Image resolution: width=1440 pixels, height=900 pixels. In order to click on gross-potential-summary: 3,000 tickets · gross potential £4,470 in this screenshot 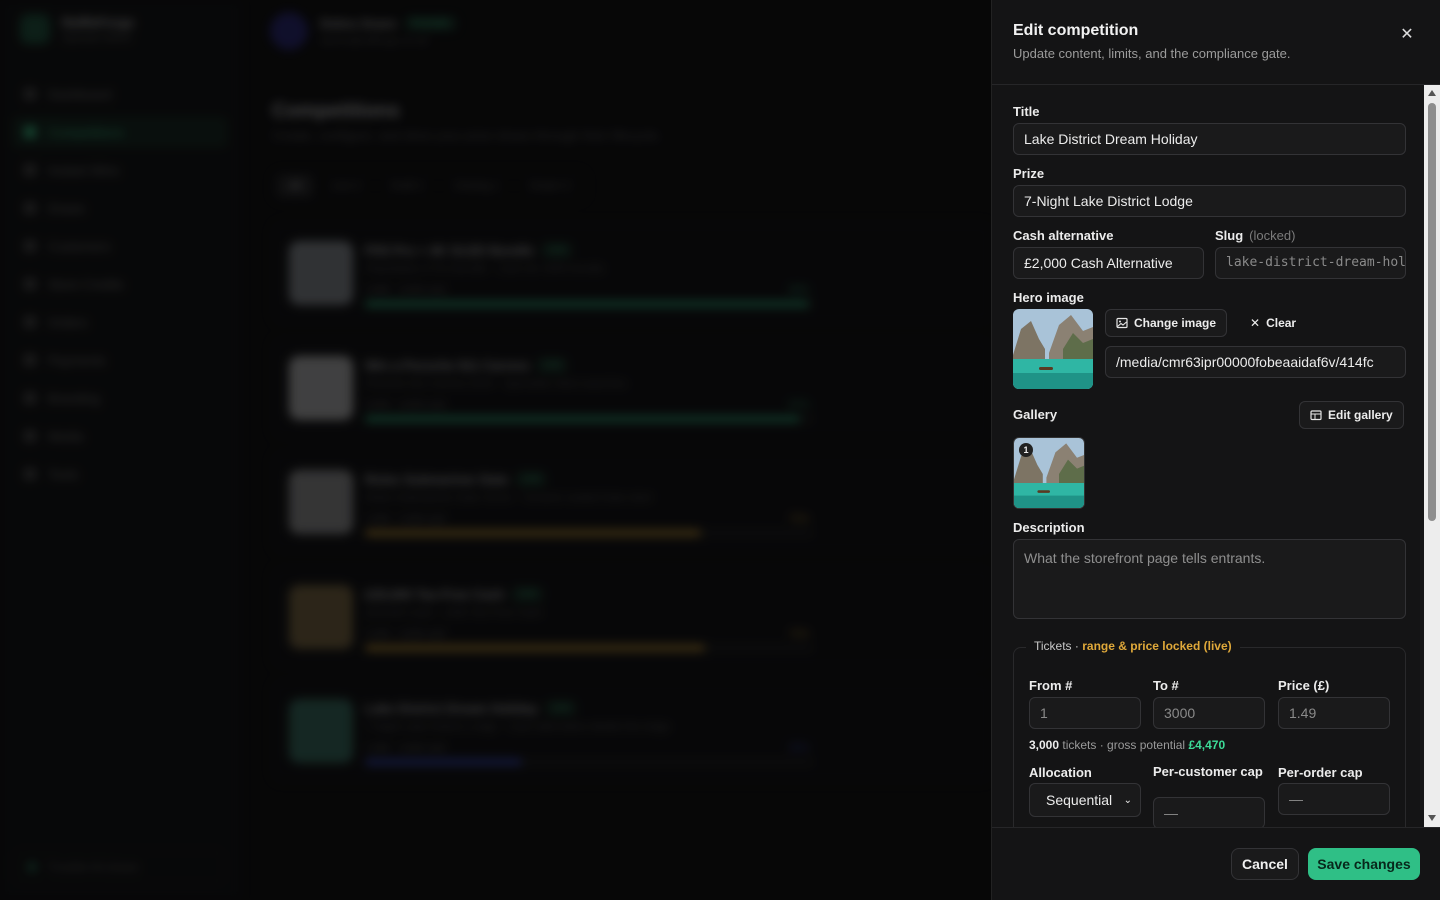, I will do `click(1127, 745)`.